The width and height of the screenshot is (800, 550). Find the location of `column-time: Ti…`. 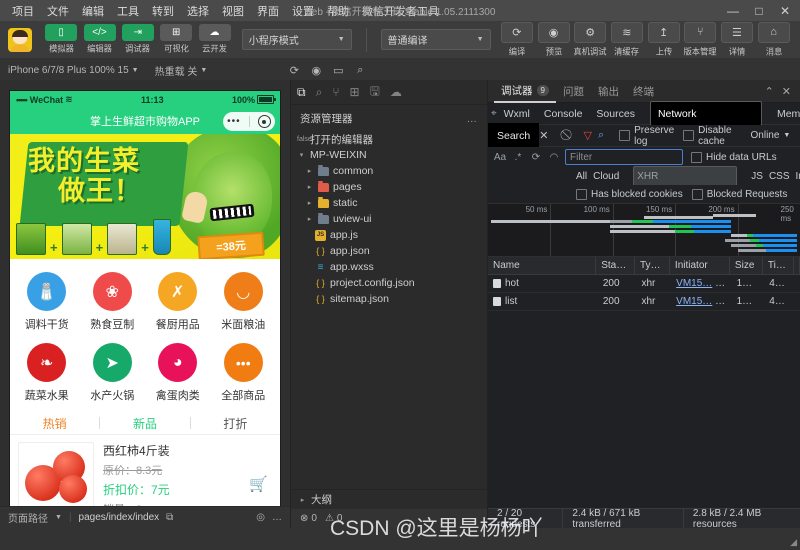

column-time: Ti… is located at coordinates (778, 265).